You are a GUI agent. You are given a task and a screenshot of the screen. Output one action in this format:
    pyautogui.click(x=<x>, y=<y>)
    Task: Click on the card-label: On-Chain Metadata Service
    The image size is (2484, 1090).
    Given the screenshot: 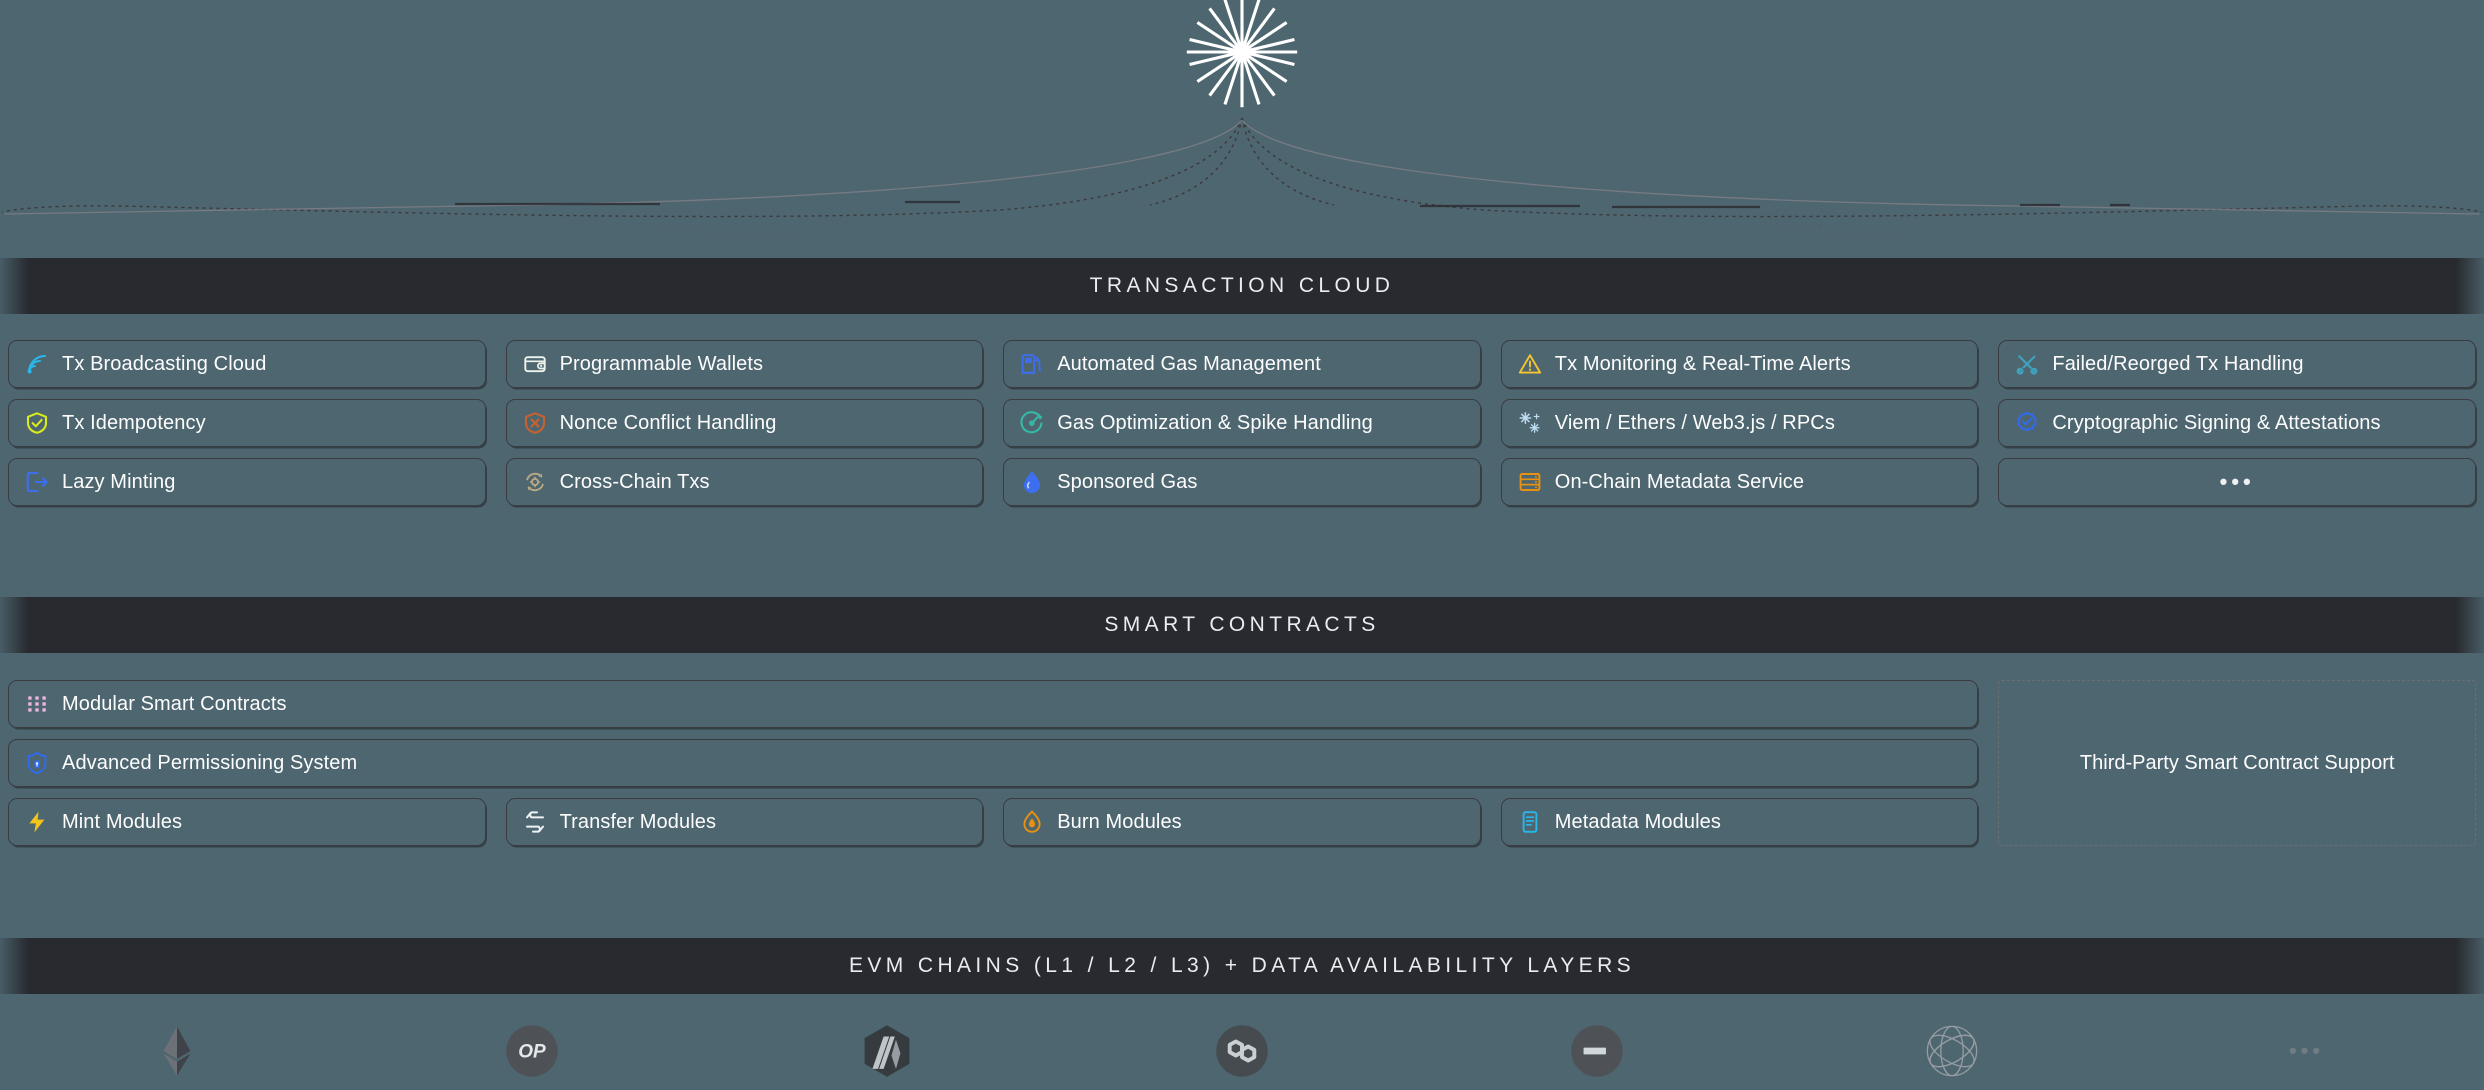 What is the action you would take?
    pyautogui.click(x=1679, y=481)
    